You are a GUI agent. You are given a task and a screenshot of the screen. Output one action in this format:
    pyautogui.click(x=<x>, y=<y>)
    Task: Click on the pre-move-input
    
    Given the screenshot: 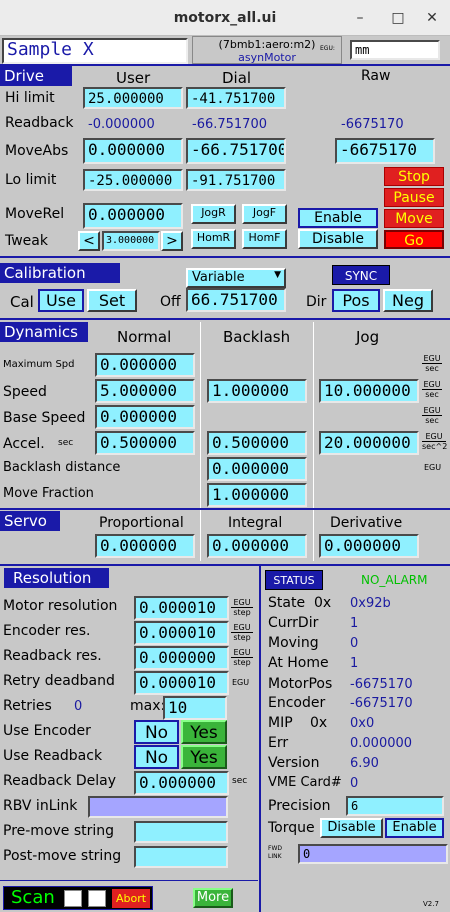 What is the action you would take?
    pyautogui.click(x=181, y=832)
    